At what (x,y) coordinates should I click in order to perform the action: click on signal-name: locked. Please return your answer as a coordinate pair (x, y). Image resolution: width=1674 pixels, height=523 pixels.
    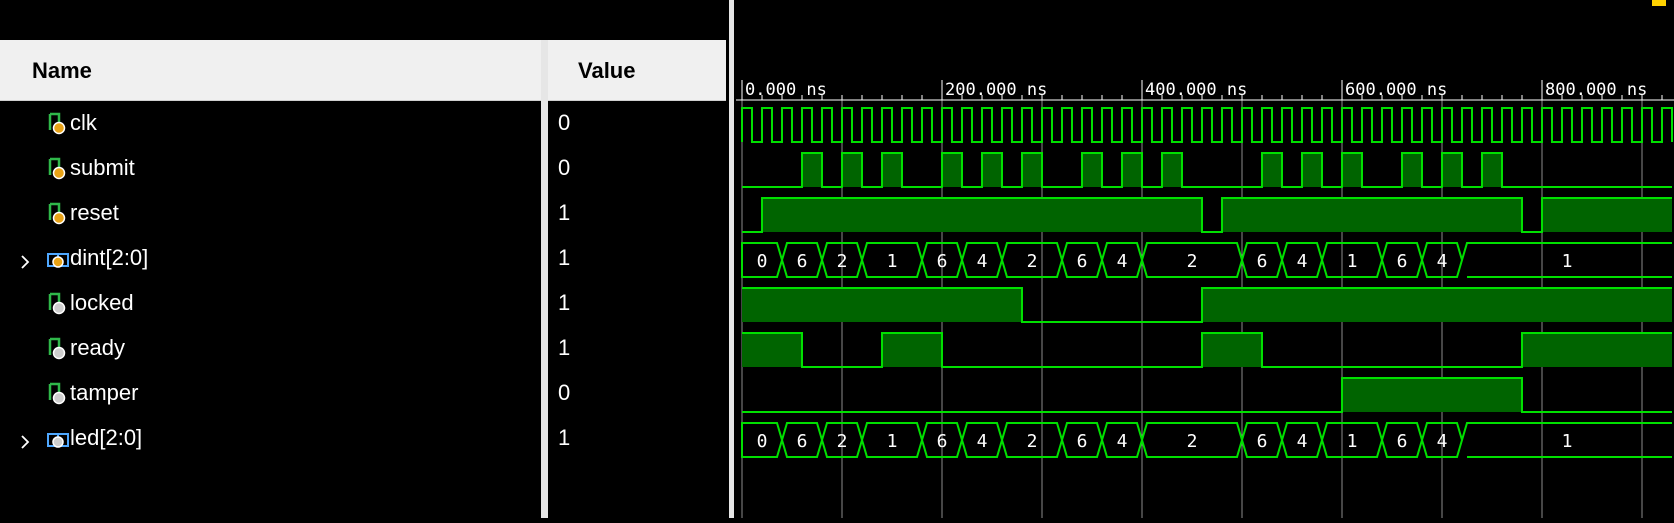
    Looking at the image, I should click on (102, 302).